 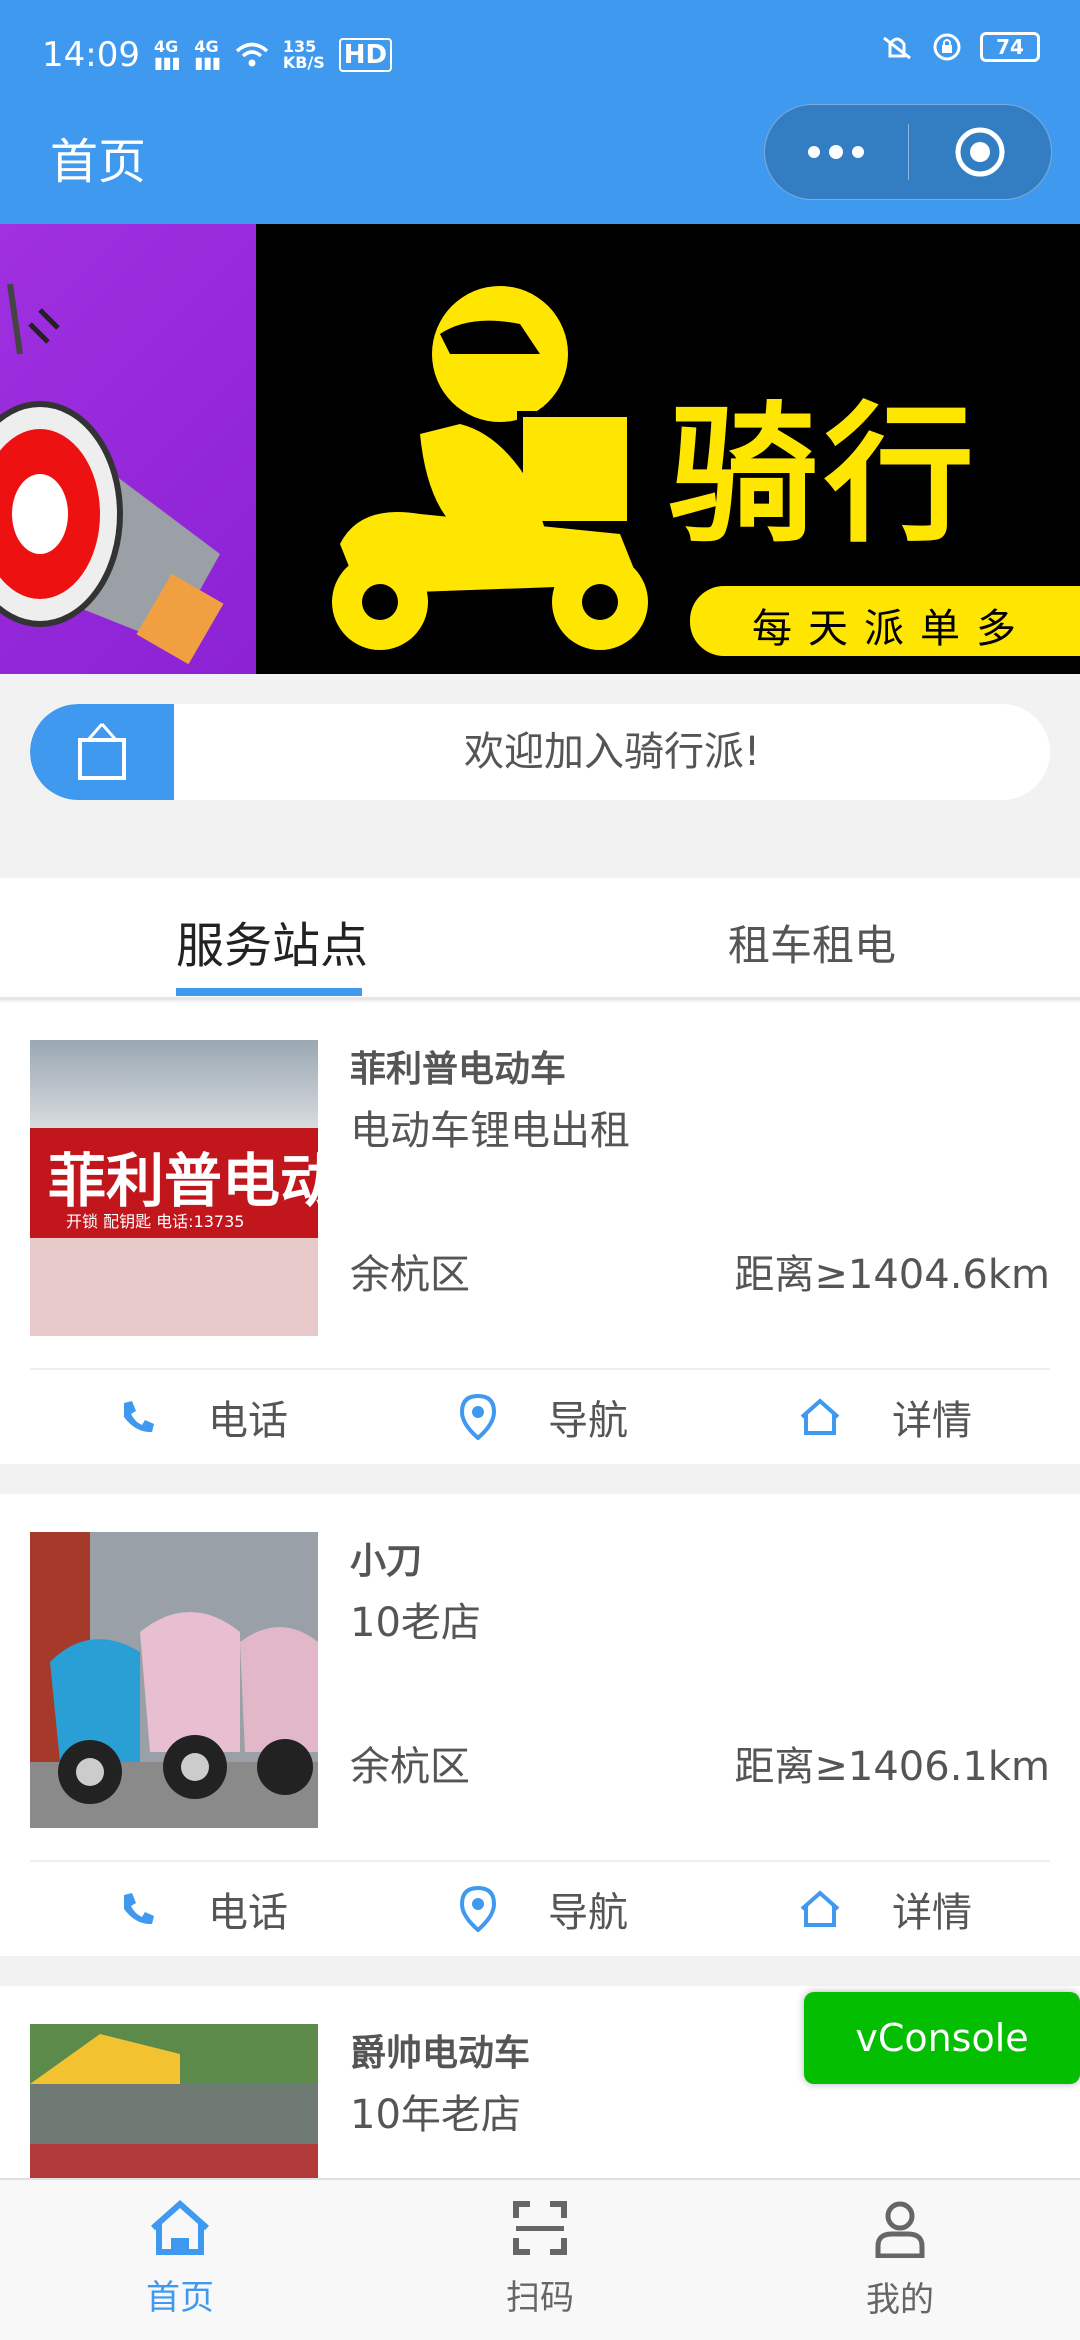 I want to click on courier-illustration, so click(x=490, y=468).